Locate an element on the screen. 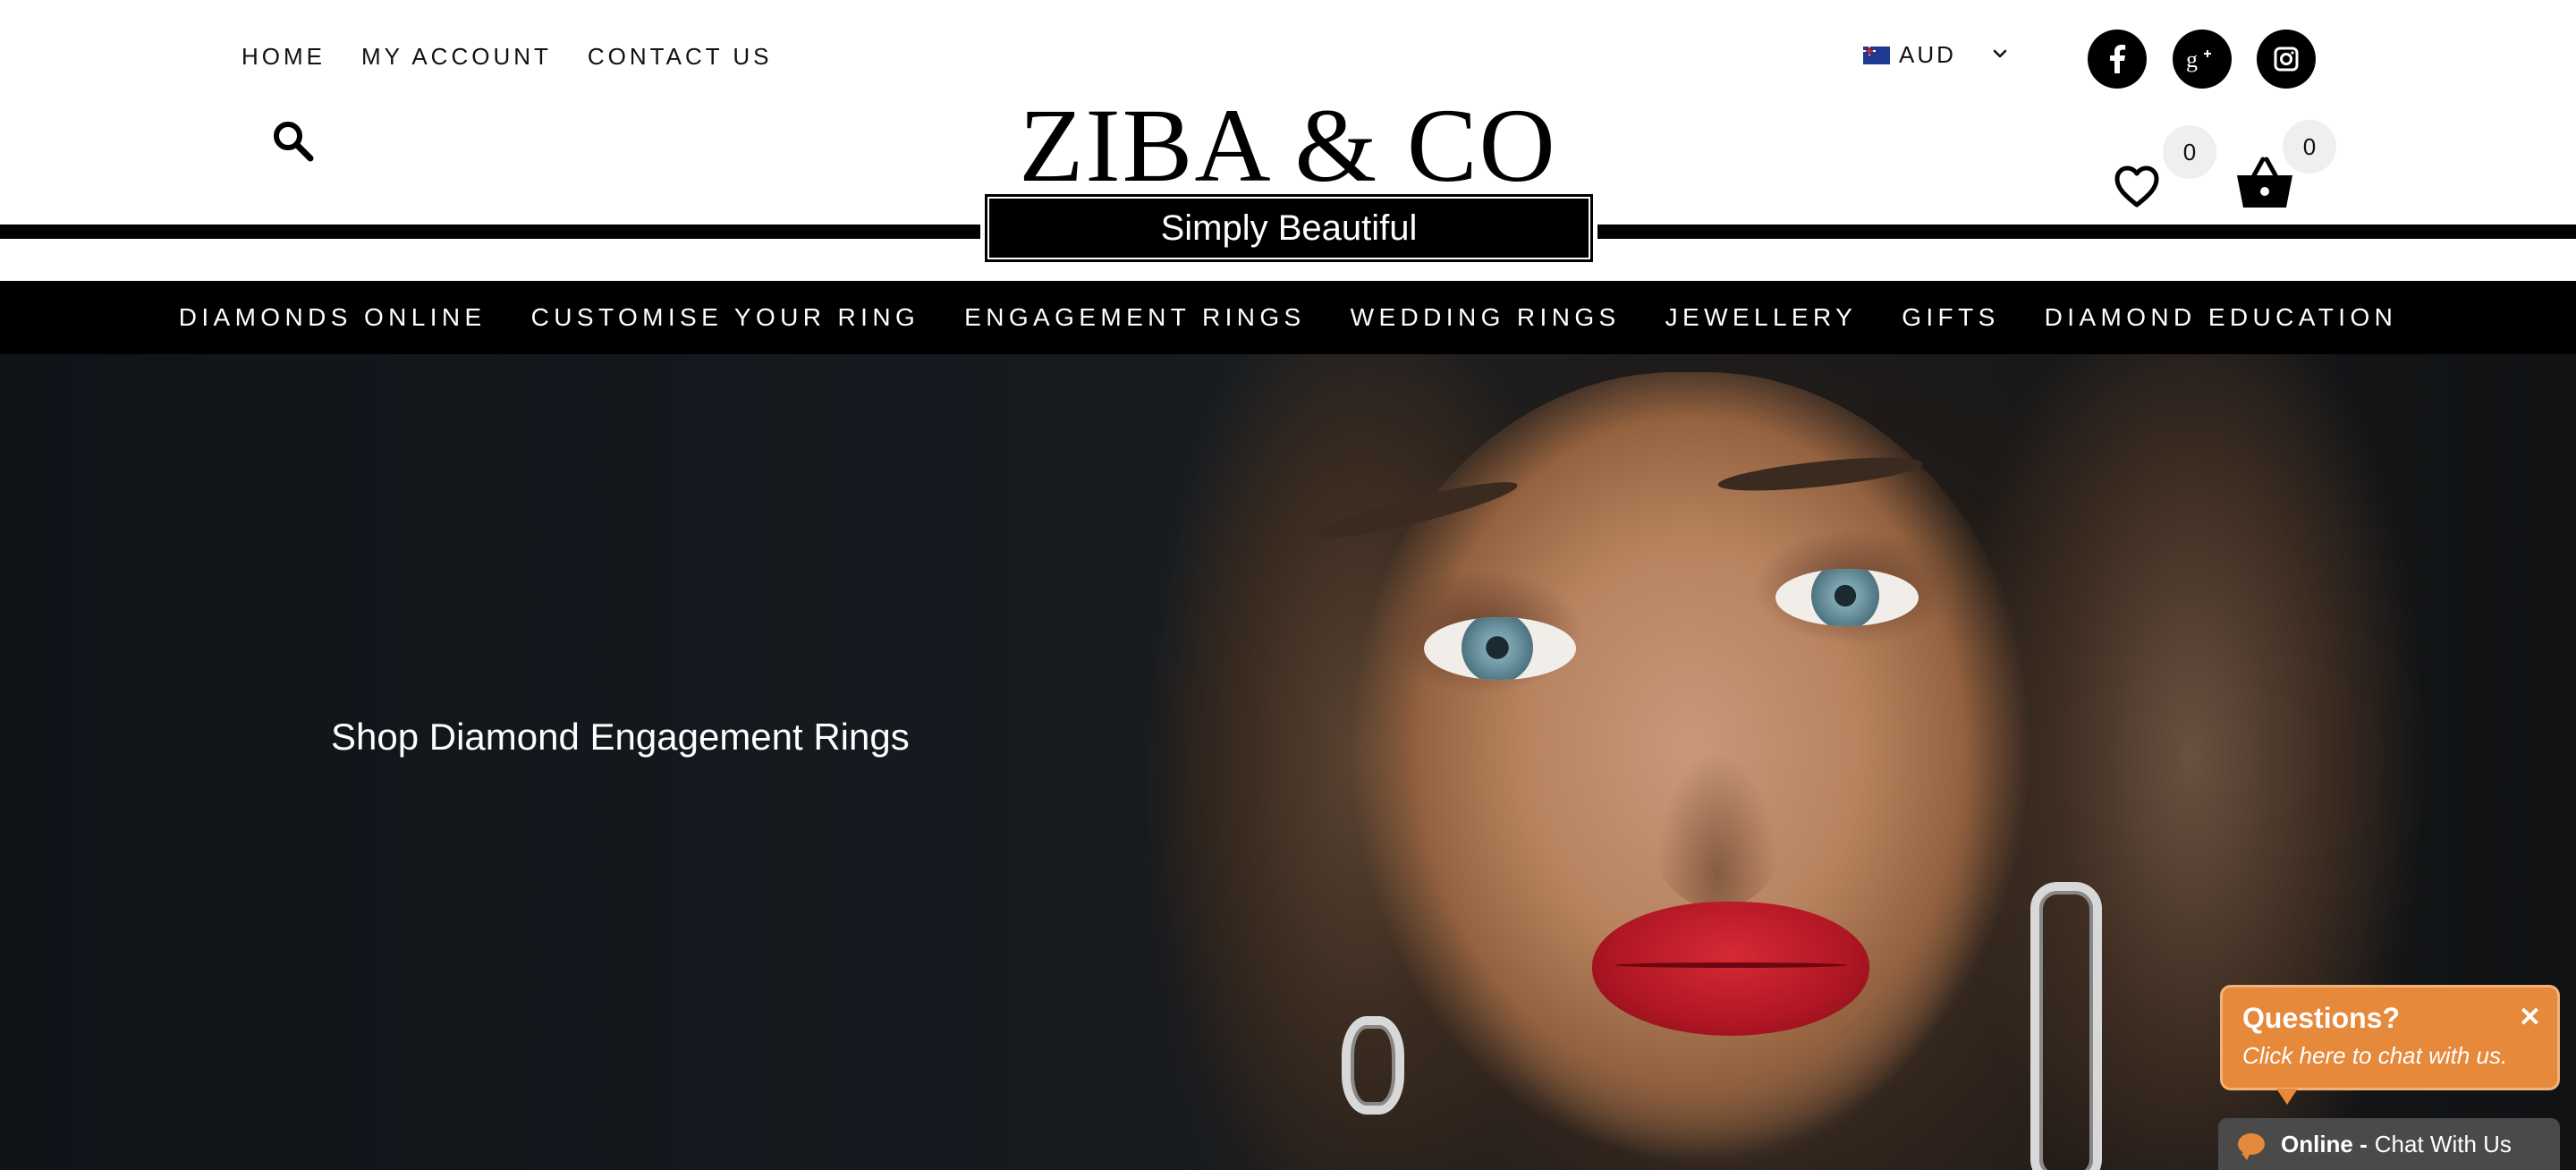  contact-us-link: CONTACT US is located at coordinates (680, 57).